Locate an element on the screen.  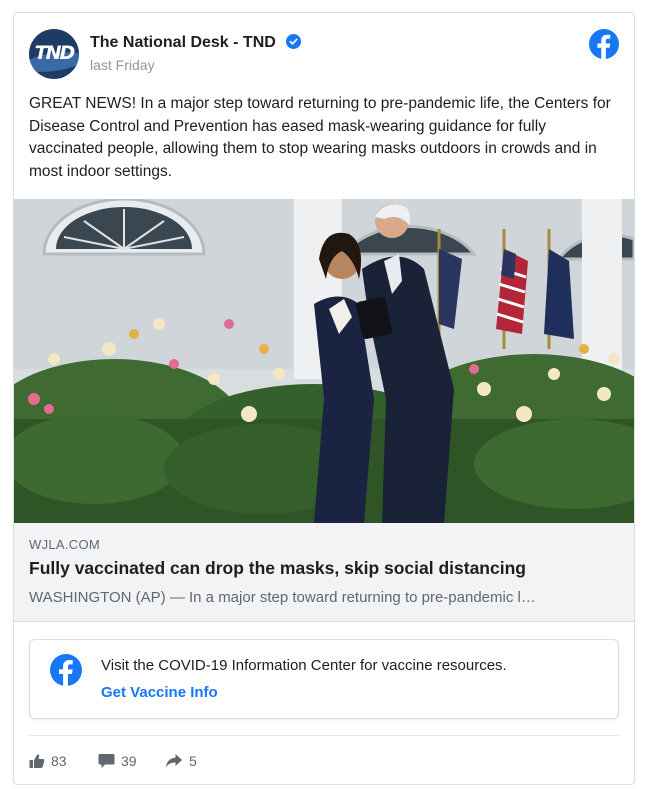
share-count: 5 is located at coordinates (181, 761).